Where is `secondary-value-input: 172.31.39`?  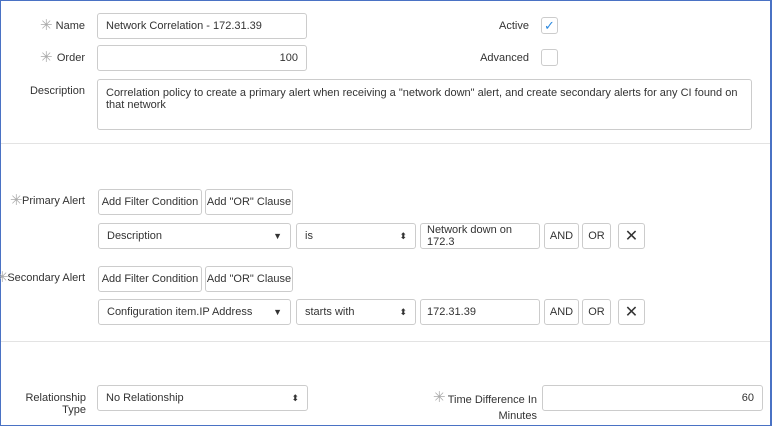 secondary-value-input: 172.31.39 is located at coordinates (480, 312).